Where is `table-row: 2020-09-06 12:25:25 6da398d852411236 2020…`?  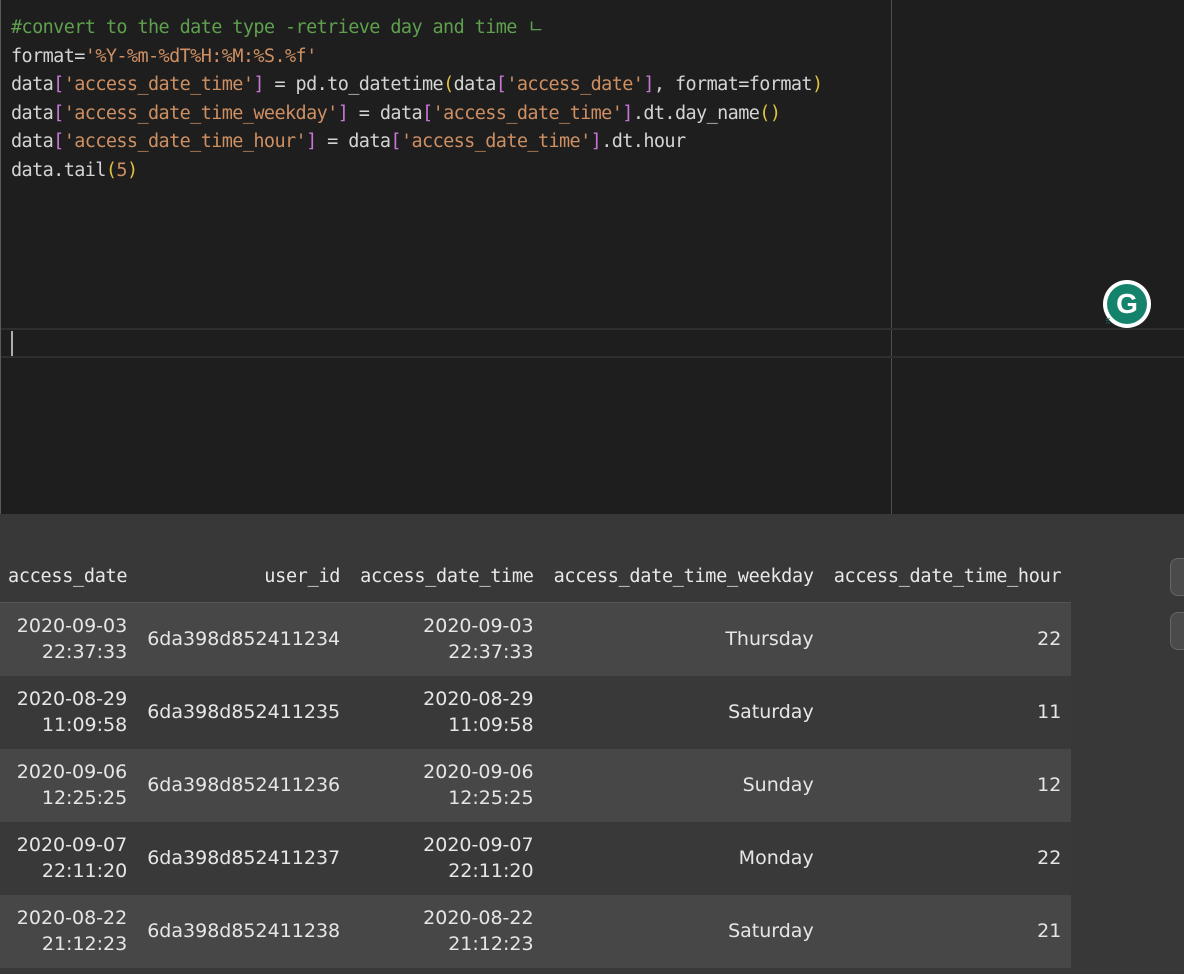 table-row: 2020-09-06 12:25:25 6da398d852411236 2020… is located at coordinates (536, 785).